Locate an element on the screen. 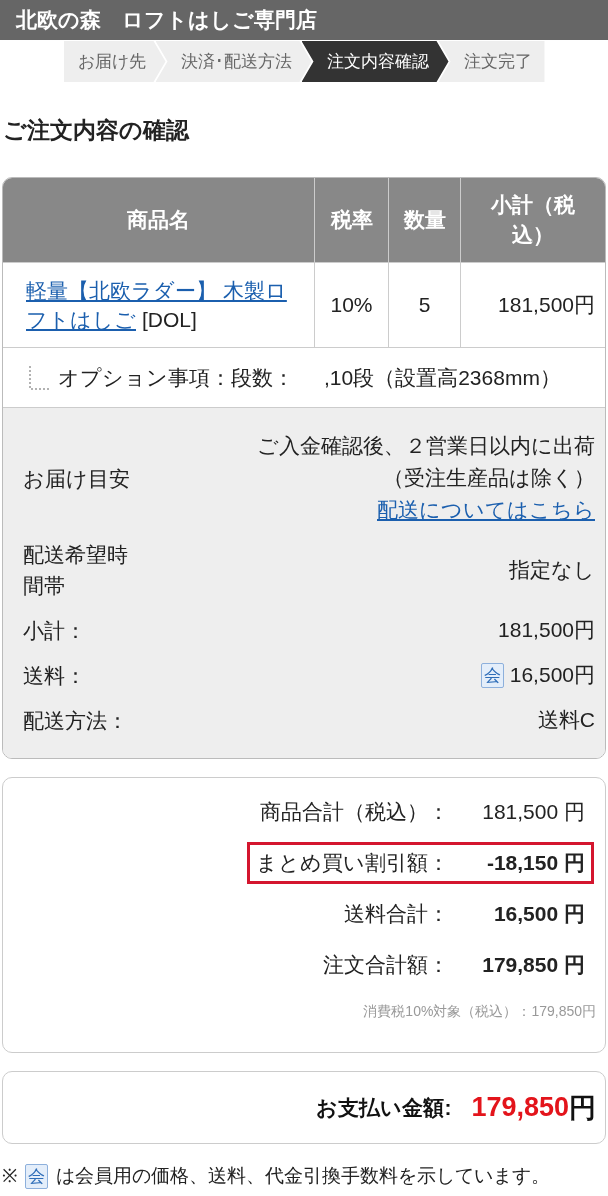 The image size is (608, 1196). delivery-info-link: 配送についてはこちら is located at coordinates (486, 510).